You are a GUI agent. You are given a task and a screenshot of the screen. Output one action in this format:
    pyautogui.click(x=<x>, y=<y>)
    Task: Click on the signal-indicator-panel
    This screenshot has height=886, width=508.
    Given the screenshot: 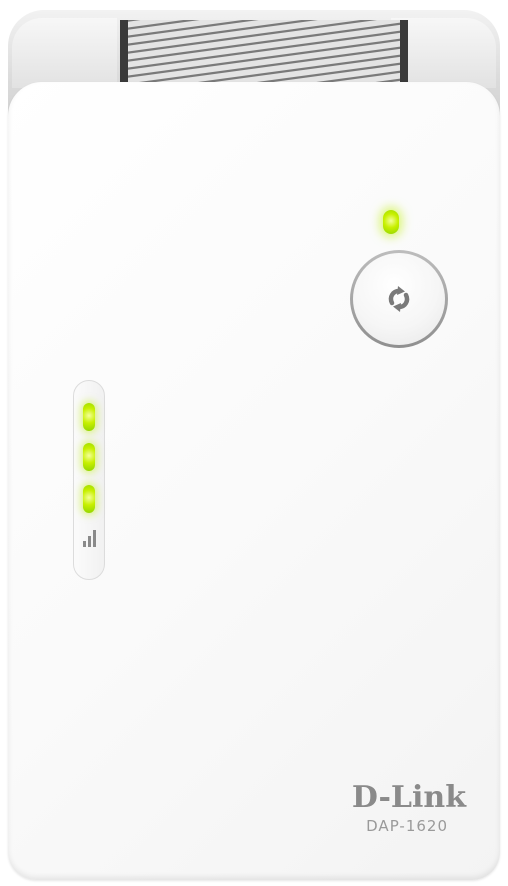 What is the action you would take?
    pyautogui.click(x=89, y=480)
    